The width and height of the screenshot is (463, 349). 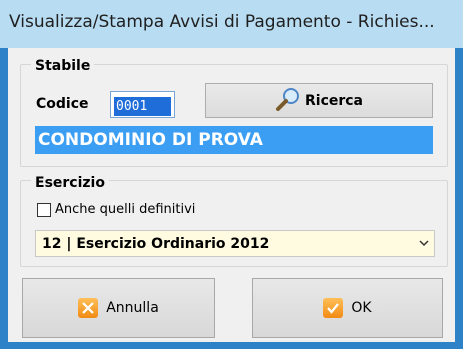 I want to click on checkbox-label: Anche quelli definitivi, so click(x=125, y=209).